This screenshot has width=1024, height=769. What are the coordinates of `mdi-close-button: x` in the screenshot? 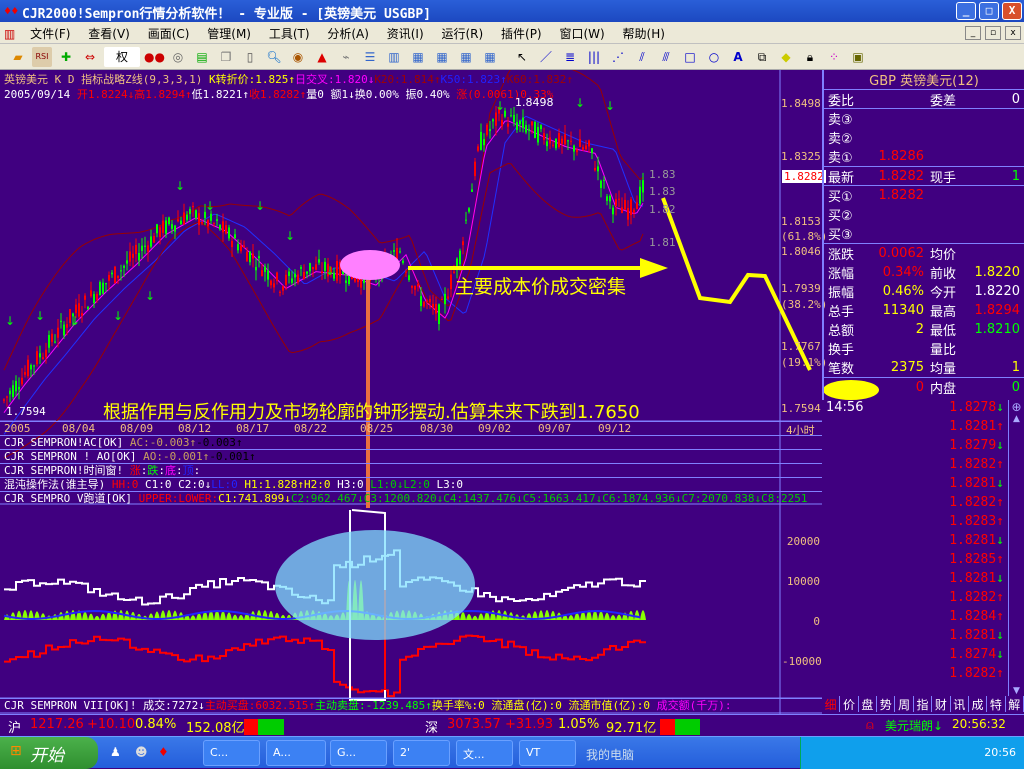 It's located at (1013, 33).